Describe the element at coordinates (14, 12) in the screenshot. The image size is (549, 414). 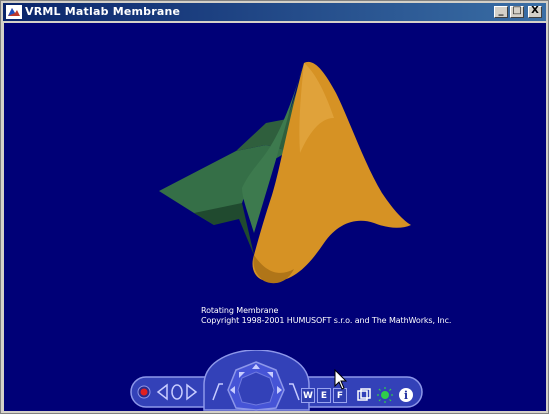
I see `matlab-app-icon` at that location.